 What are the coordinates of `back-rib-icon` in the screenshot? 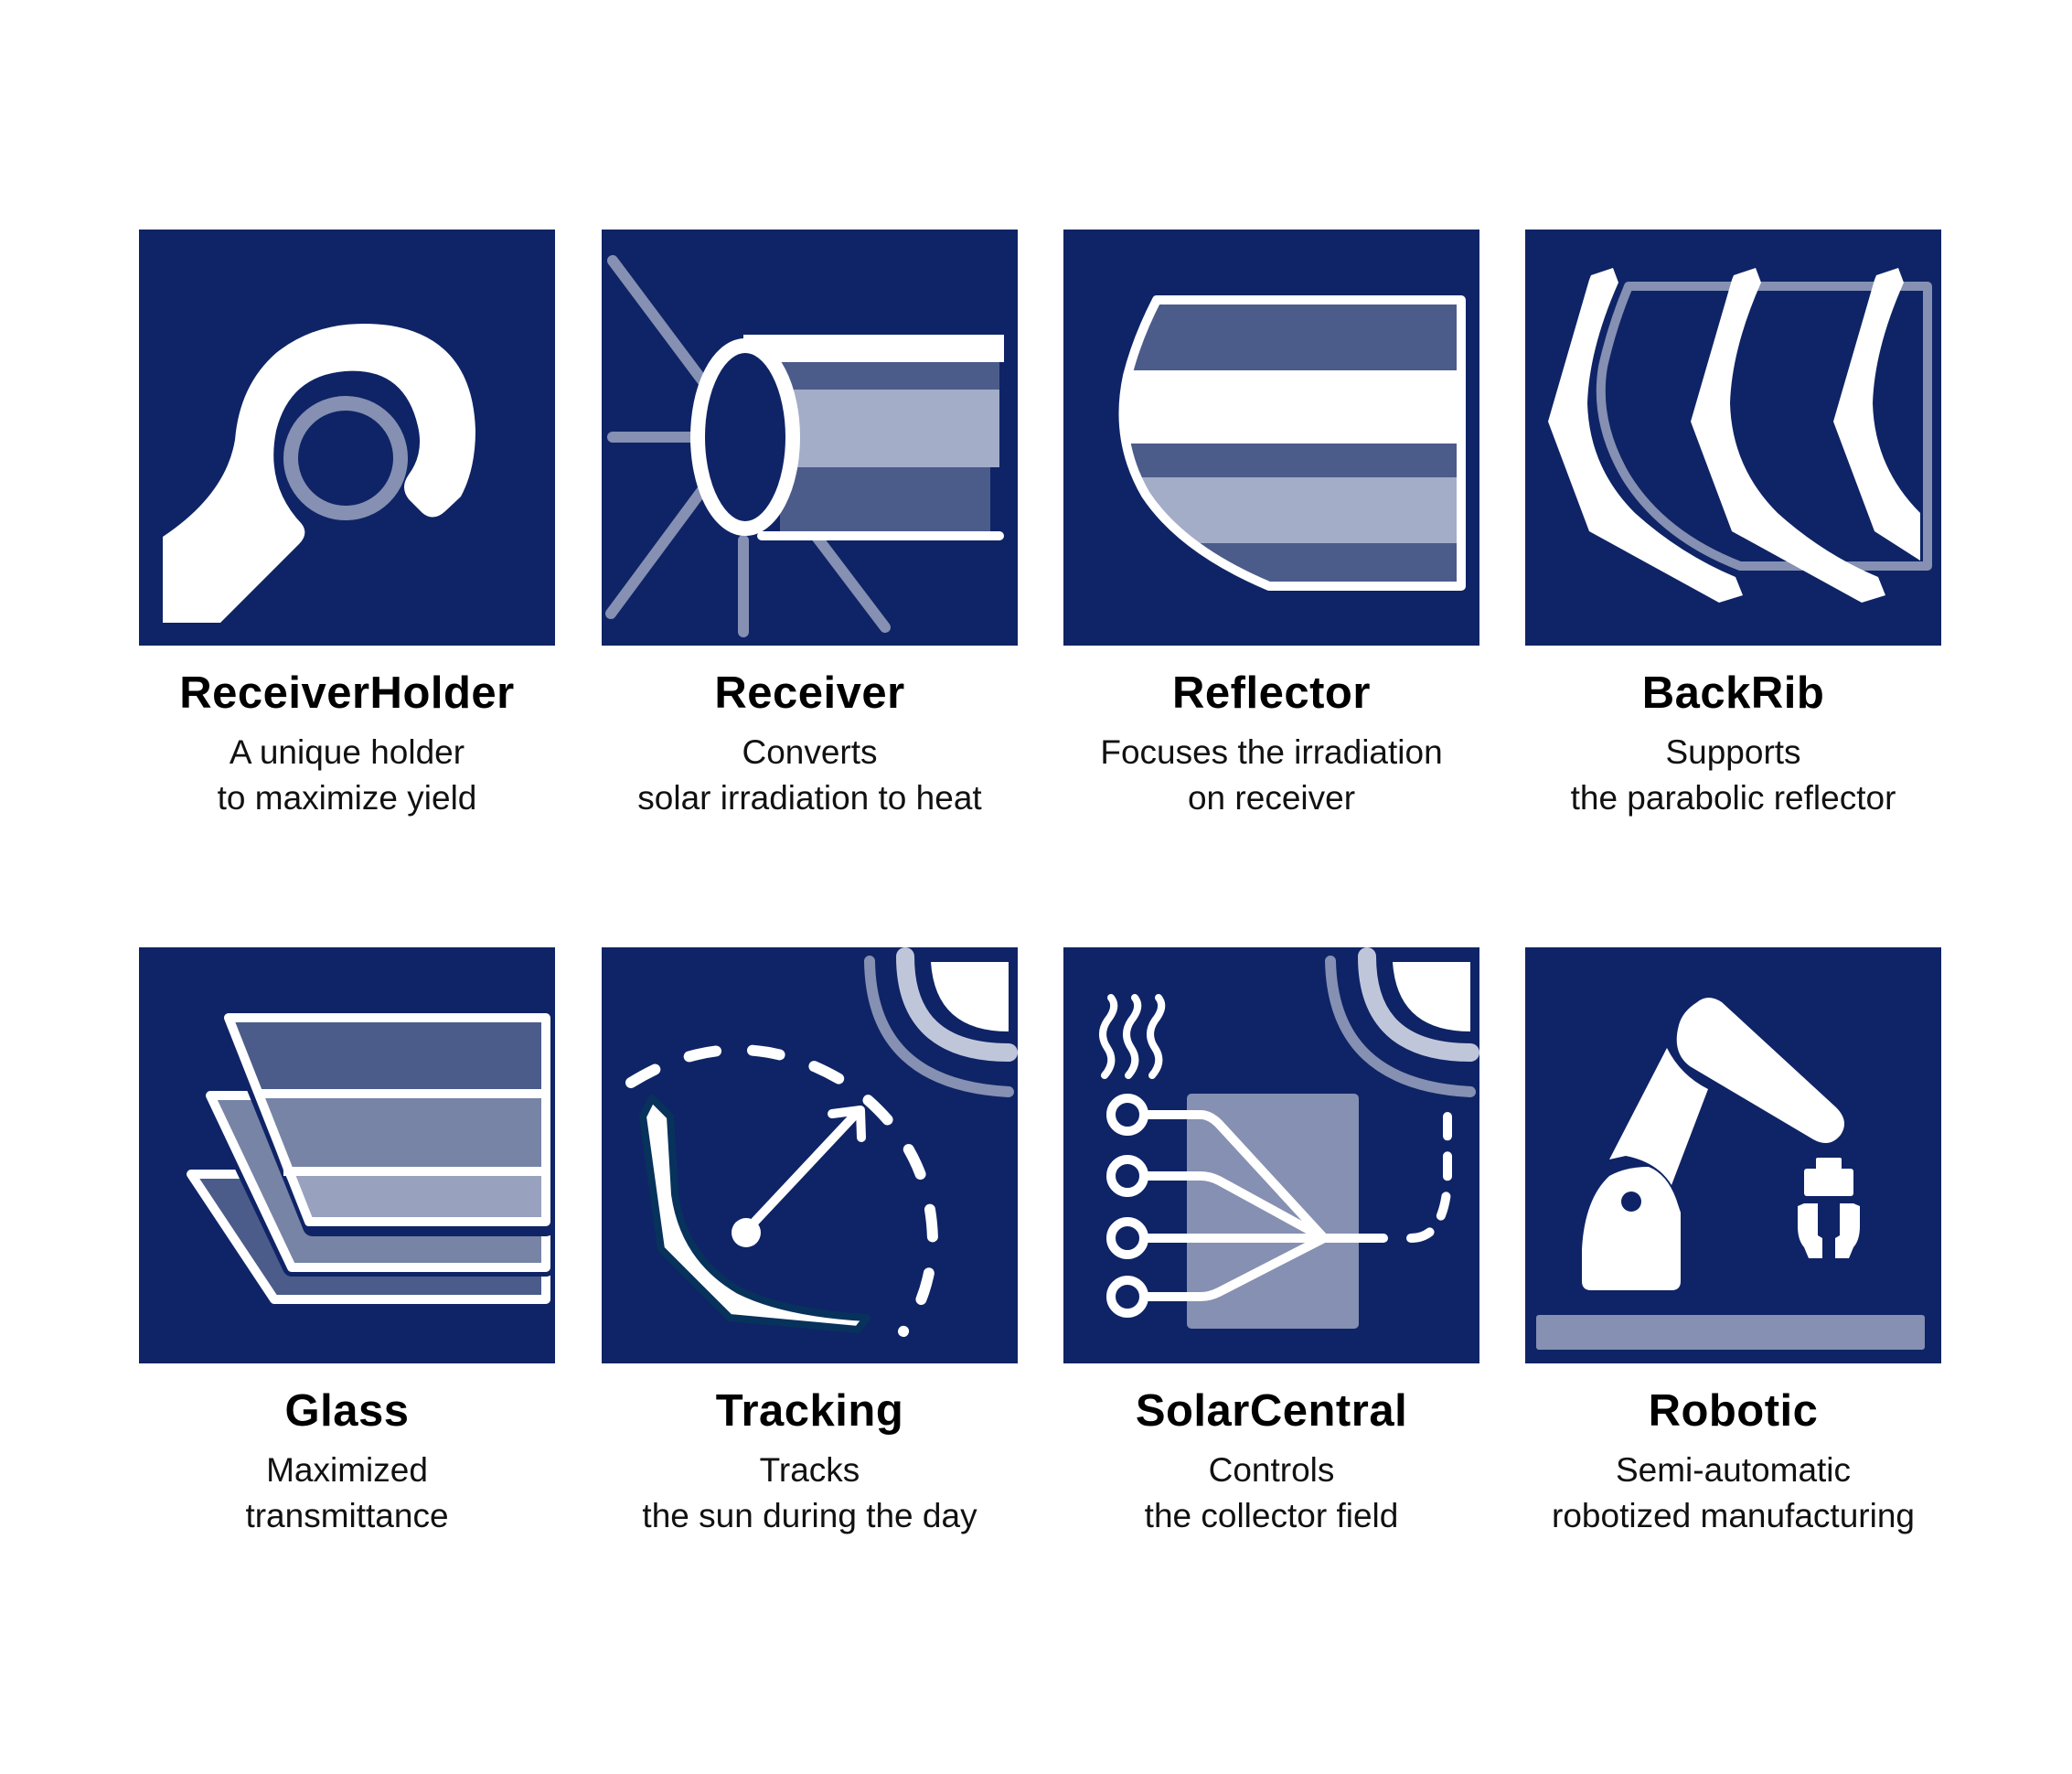 It's located at (1740, 435).